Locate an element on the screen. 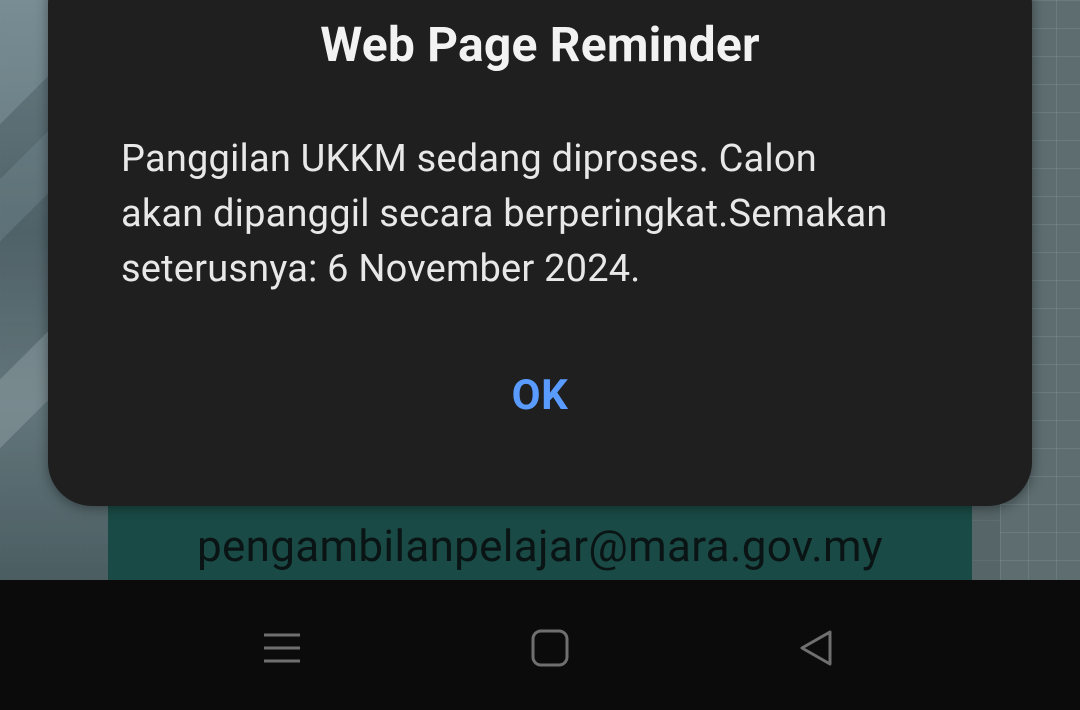  email-banner: pengambilanpelajar@mara.gov.my is located at coordinates (540, 542).